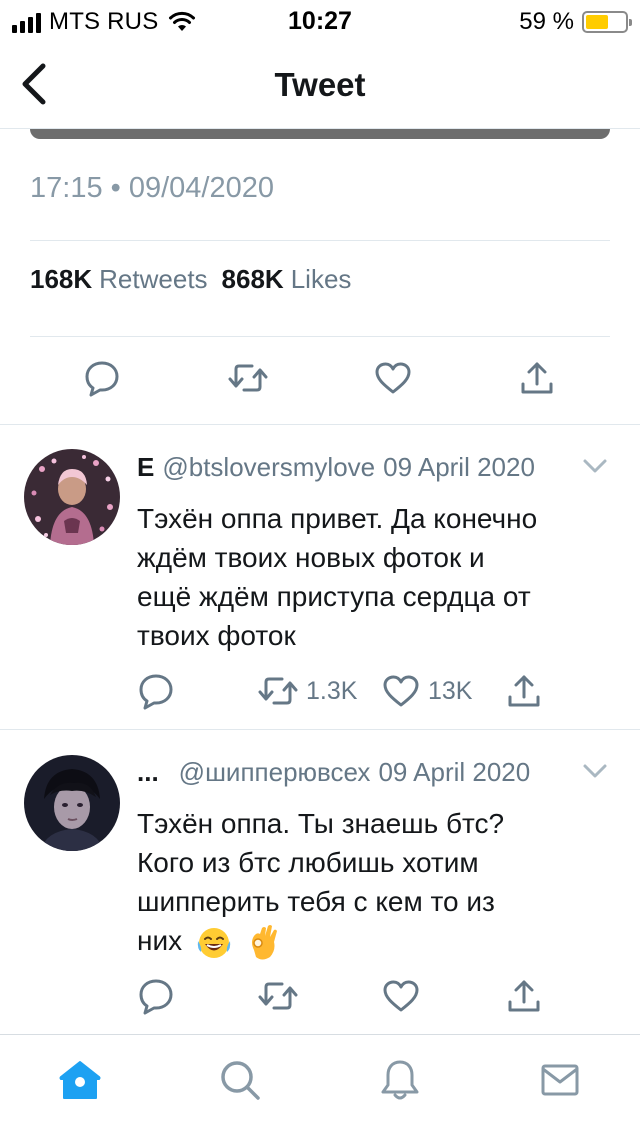 The image size is (640, 1136). I want to click on reply-text-line: шипперить тебя с кем то из, so click(316, 901).